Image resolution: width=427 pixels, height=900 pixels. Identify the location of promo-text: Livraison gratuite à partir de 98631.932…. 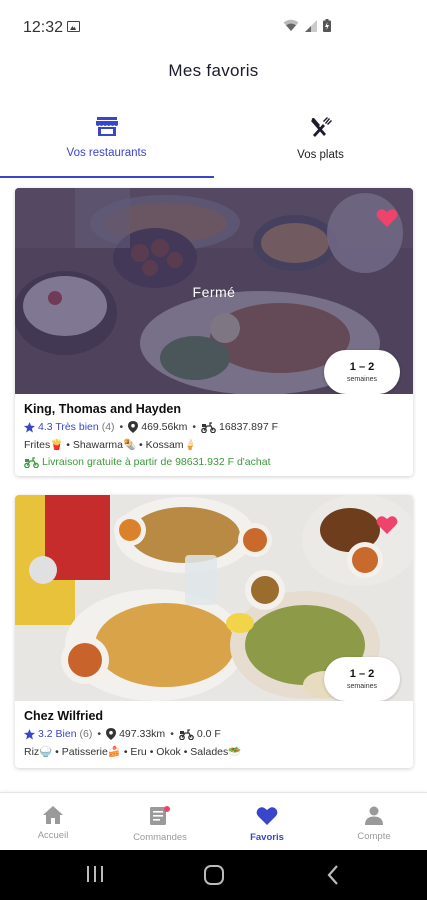
(156, 462).